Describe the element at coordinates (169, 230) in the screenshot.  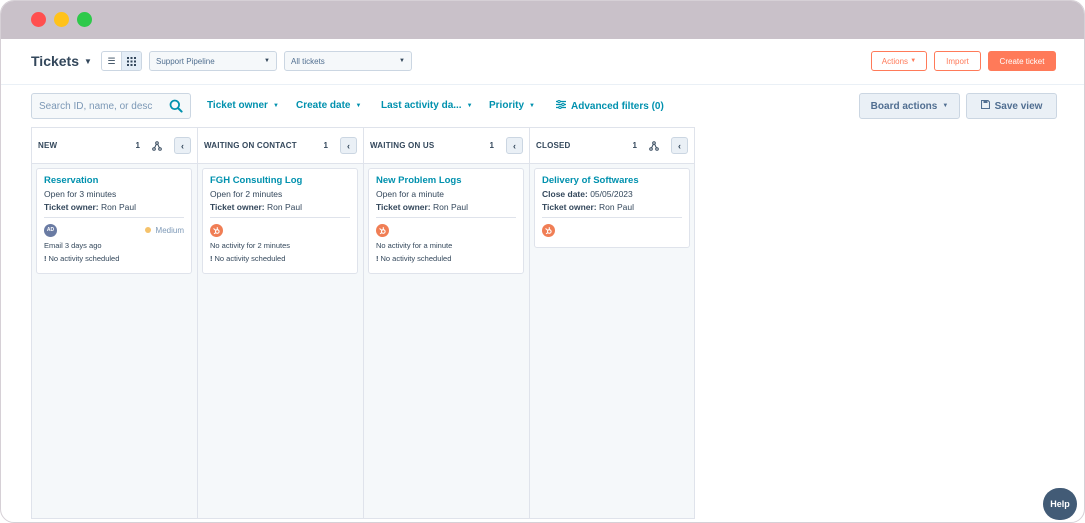
I see `priority-label: Medium` at that location.